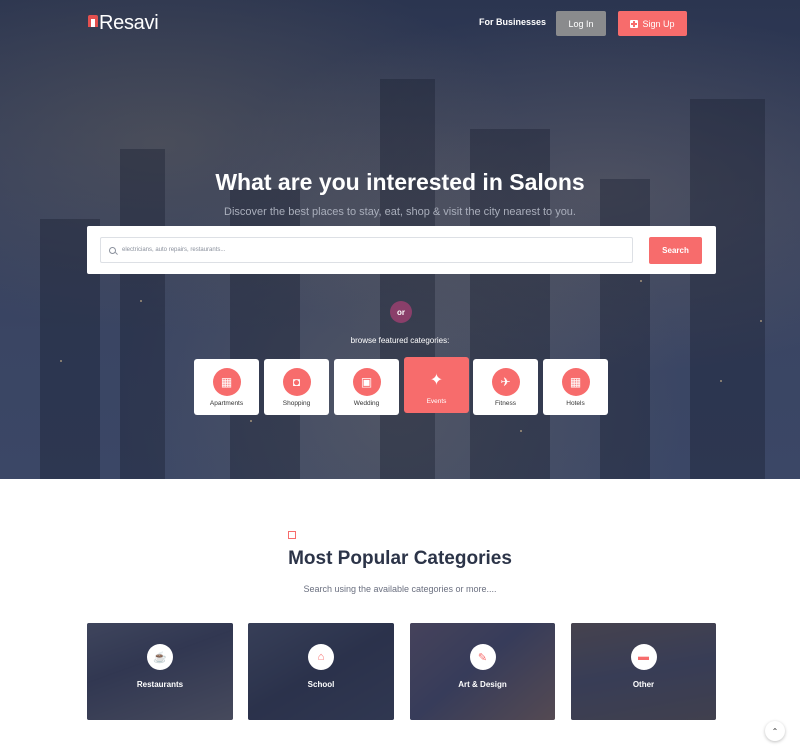 Image resolution: width=800 pixels, height=750 pixels. I want to click on category-hotels: ▦ Hotels, so click(575, 387).